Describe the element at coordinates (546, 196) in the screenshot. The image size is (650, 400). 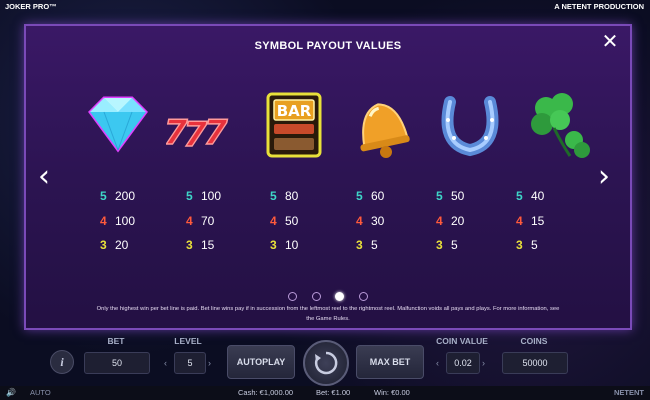
I see `payout-row: 5 40` at that location.